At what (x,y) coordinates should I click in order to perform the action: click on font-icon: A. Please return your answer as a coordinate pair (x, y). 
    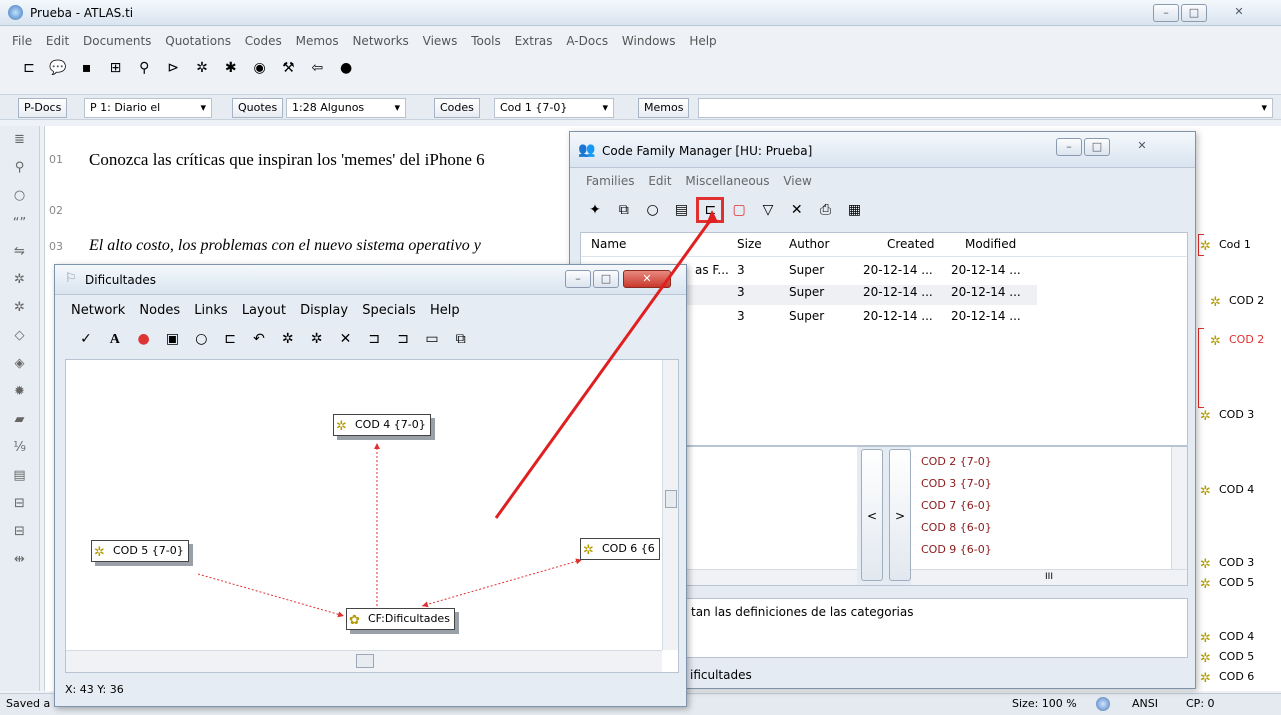
    Looking at the image, I should click on (115, 340).